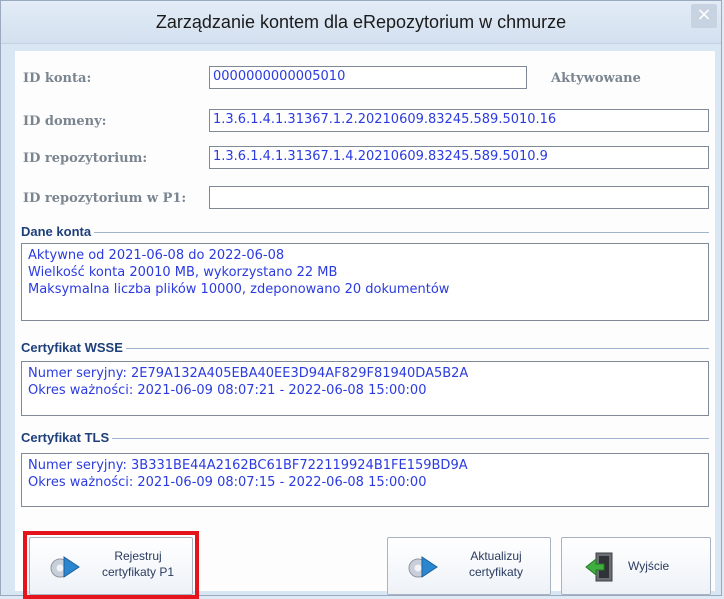 This screenshot has height=599, width=724. What do you see at coordinates (365, 438) in the screenshot?
I see `tls-group-line` at bounding box center [365, 438].